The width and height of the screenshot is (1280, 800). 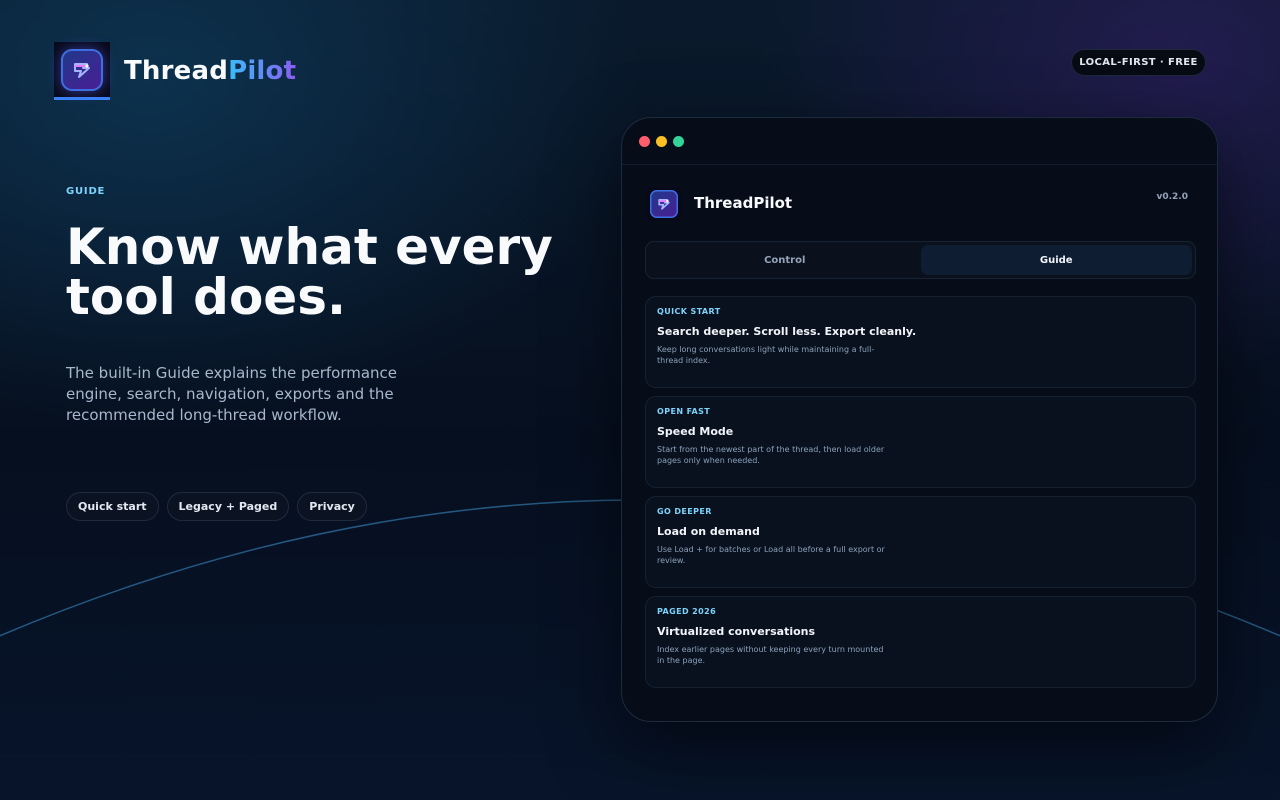 What do you see at coordinates (664, 204) in the screenshot?
I see `threadpilot-app-logo-icon` at bounding box center [664, 204].